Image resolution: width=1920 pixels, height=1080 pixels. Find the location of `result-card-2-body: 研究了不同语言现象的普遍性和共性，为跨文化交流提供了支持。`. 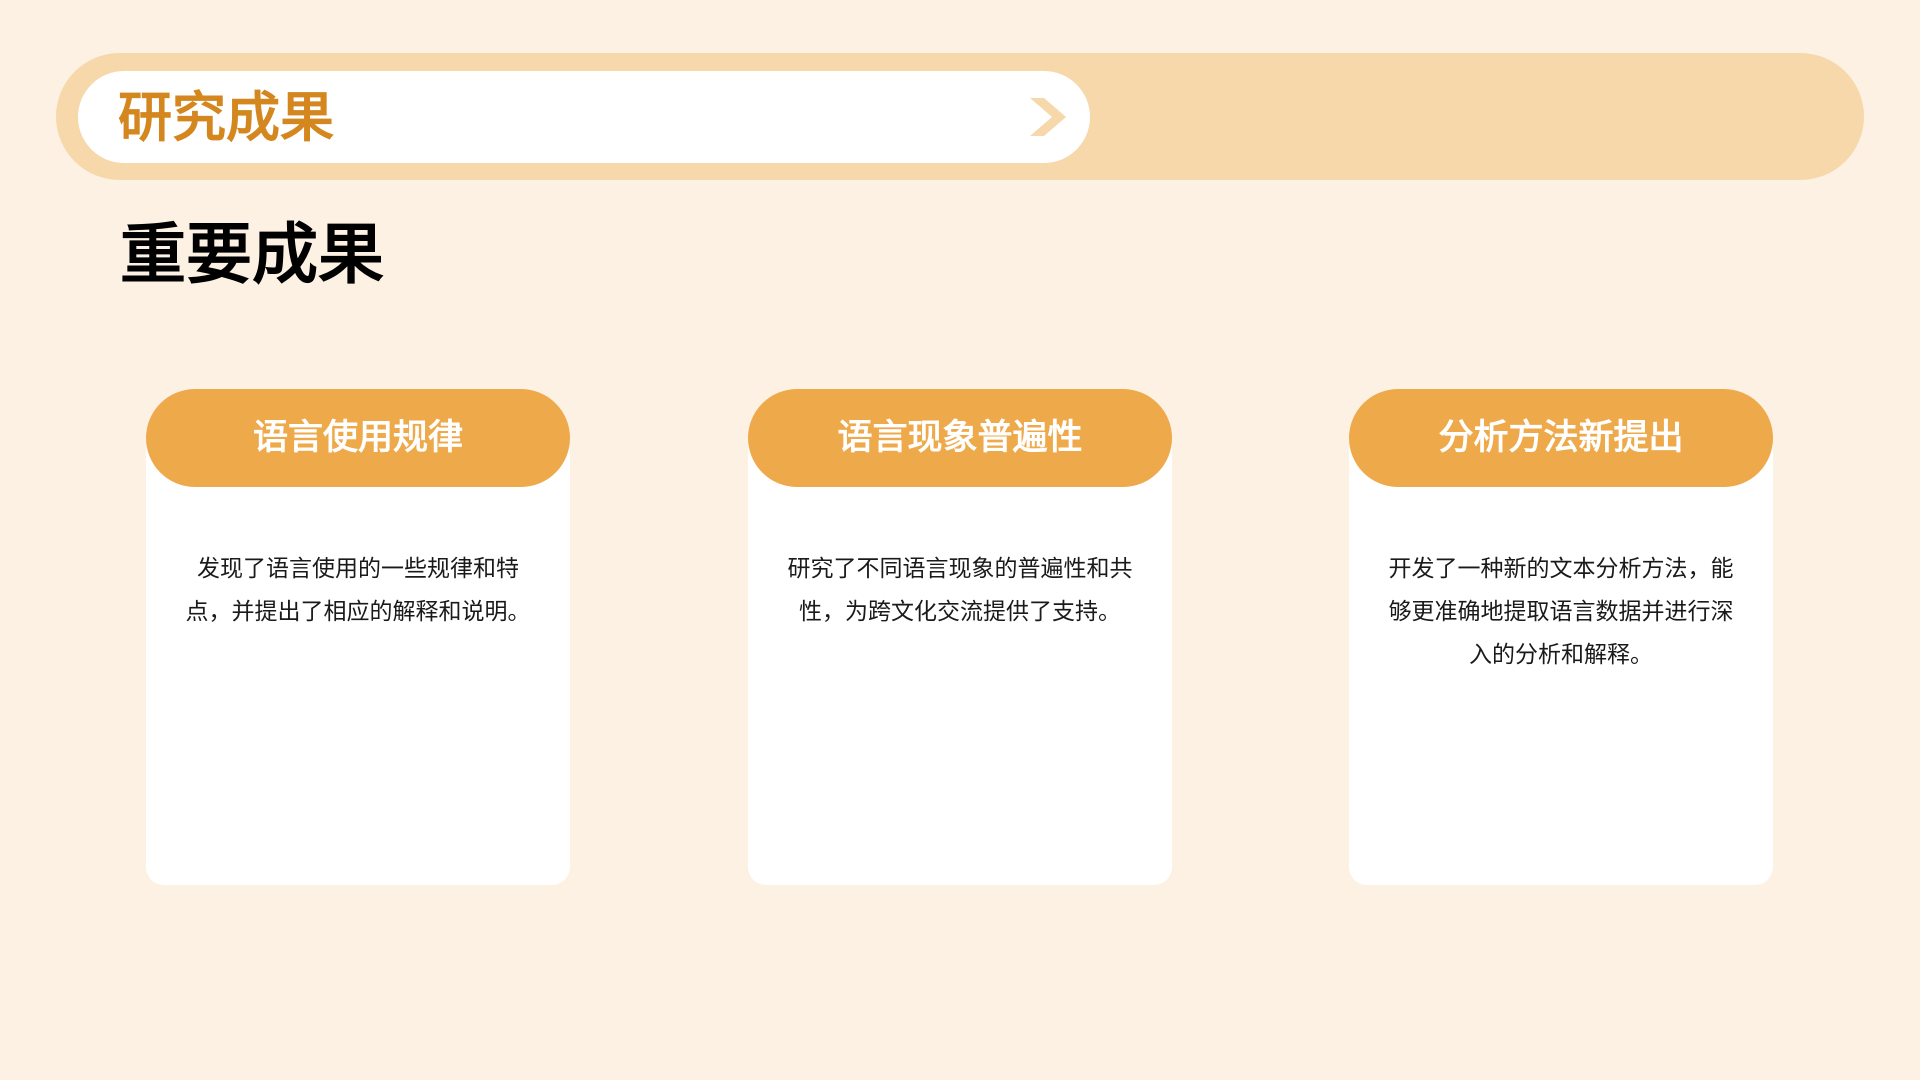

result-card-2-body: 研究了不同语言现象的普遍性和共性，为跨文化交流提供了支持。 is located at coordinates (960, 590).